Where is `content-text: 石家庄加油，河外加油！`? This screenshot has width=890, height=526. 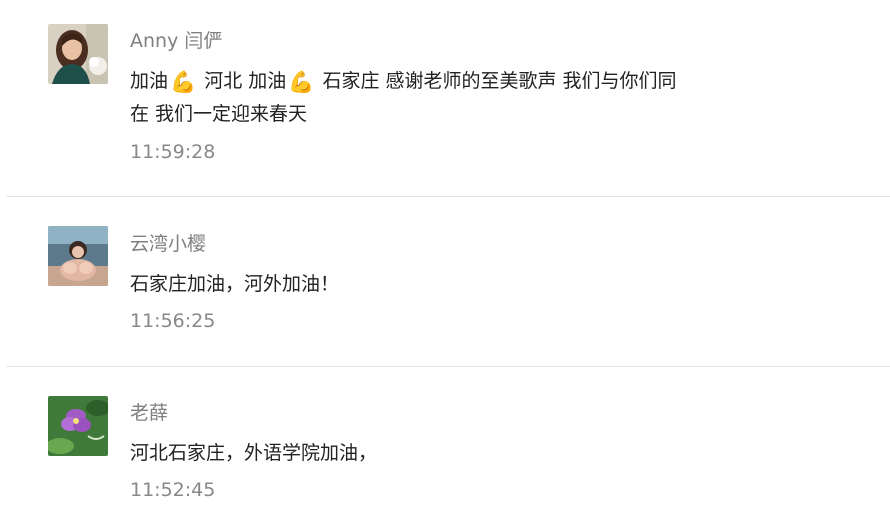
content-text: 石家庄加油，河外加油！ is located at coordinates (235, 284).